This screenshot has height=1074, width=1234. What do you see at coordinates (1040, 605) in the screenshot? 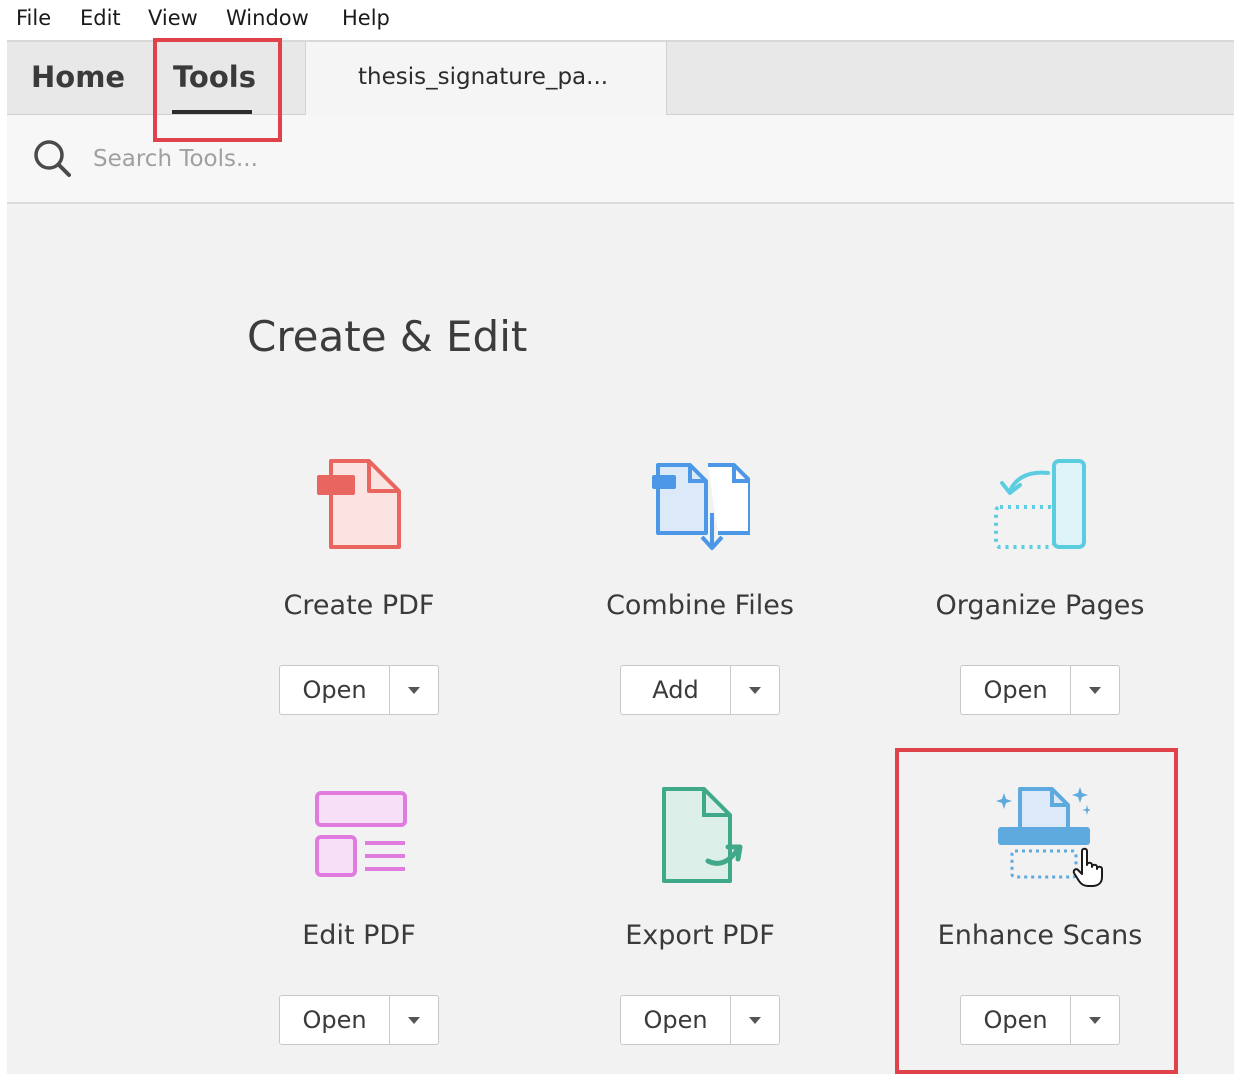
I see `tool-label: Organize Pages` at bounding box center [1040, 605].